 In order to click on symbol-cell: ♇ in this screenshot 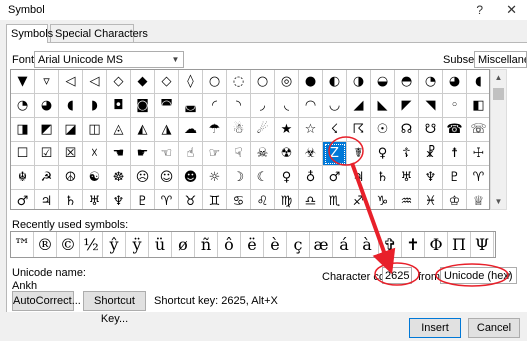, I will do `click(143, 199)`.